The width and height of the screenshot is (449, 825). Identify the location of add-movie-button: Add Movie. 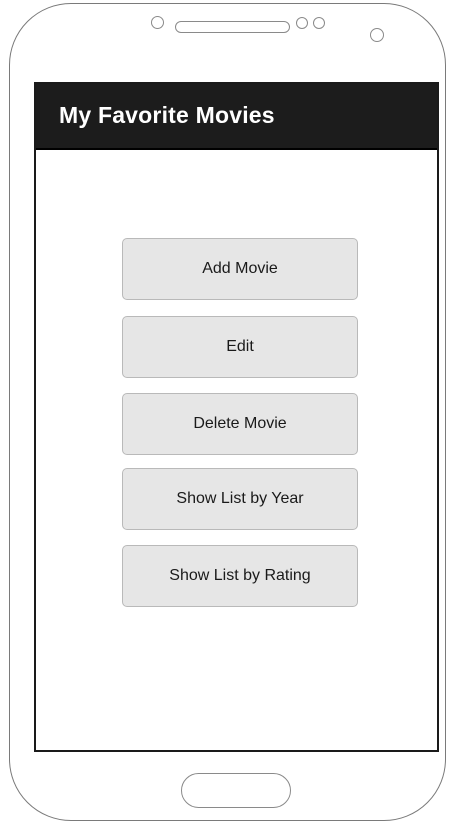
(240, 269).